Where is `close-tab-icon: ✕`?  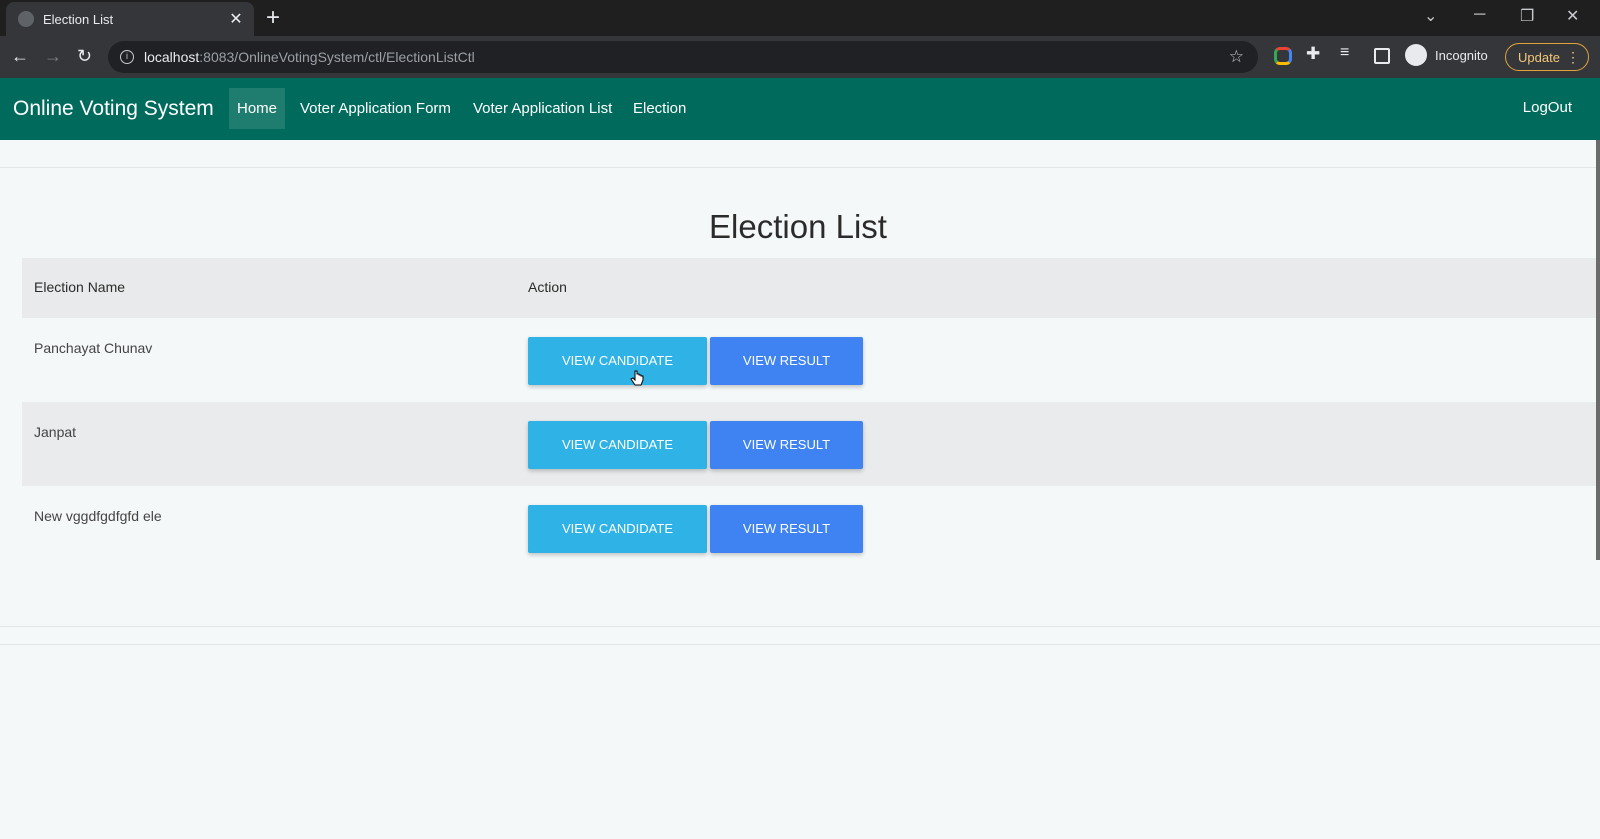 close-tab-icon: ✕ is located at coordinates (236, 19).